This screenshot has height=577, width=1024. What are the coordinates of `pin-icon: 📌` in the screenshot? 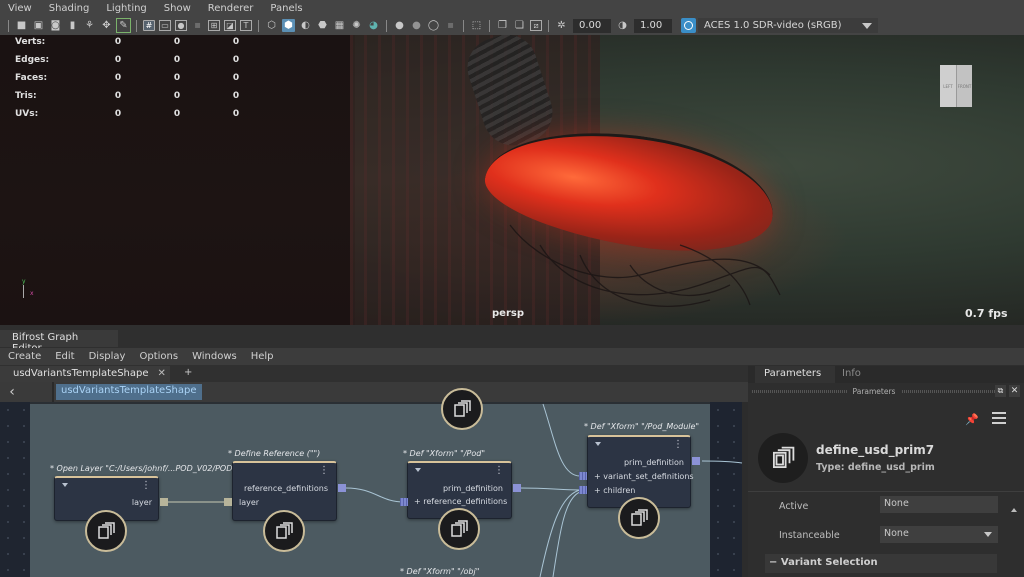 It's located at (972, 419).